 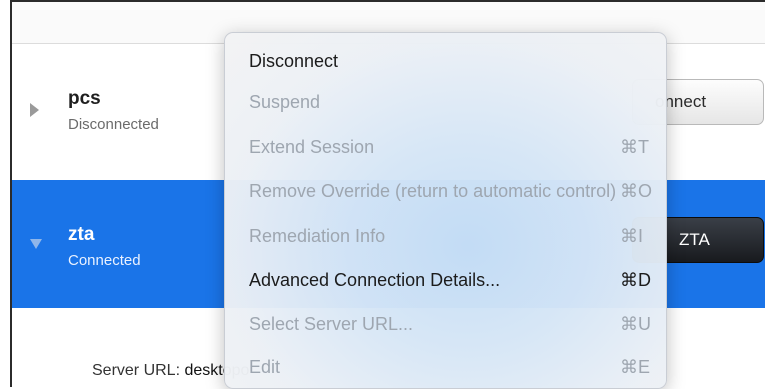 What do you see at coordinates (34, 110) in the screenshot?
I see `disclosure-triangle-right-icon` at bounding box center [34, 110].